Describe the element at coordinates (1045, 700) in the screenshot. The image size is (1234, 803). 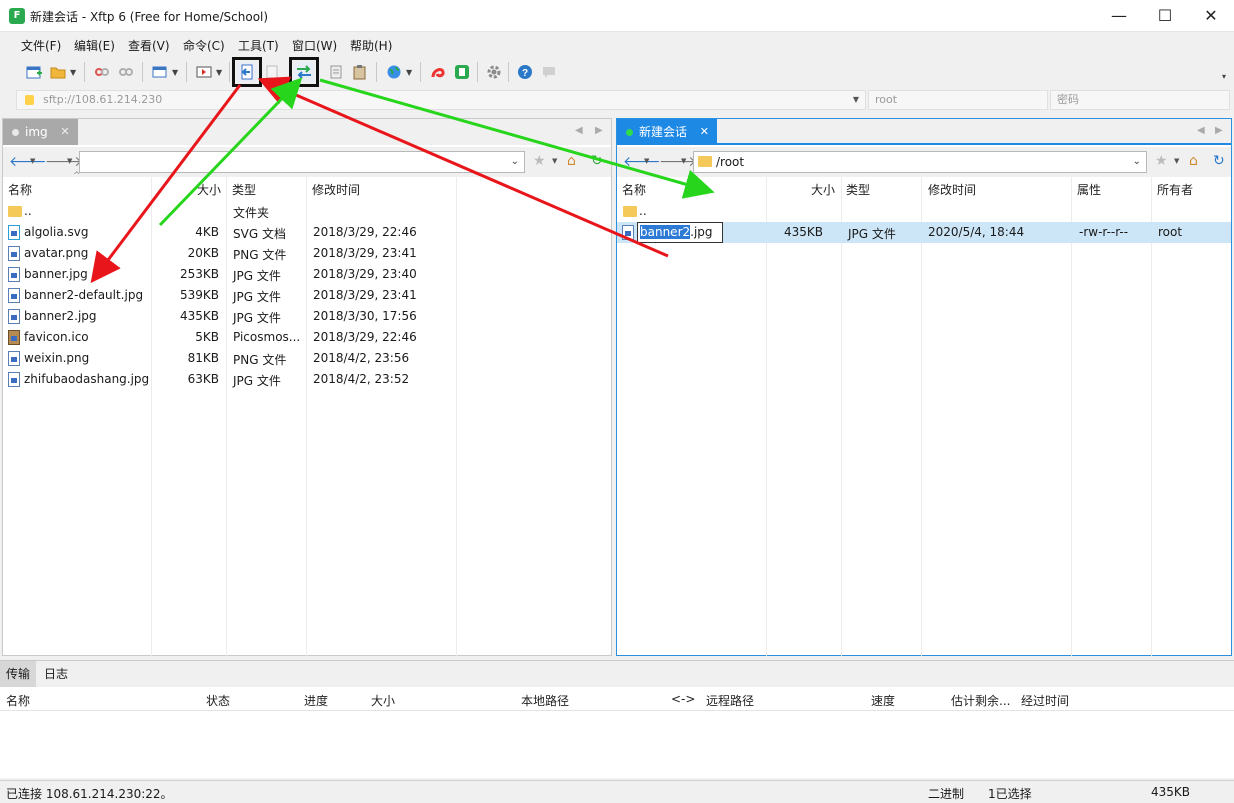
I see `col-elapsed: 经过时间` at that location.